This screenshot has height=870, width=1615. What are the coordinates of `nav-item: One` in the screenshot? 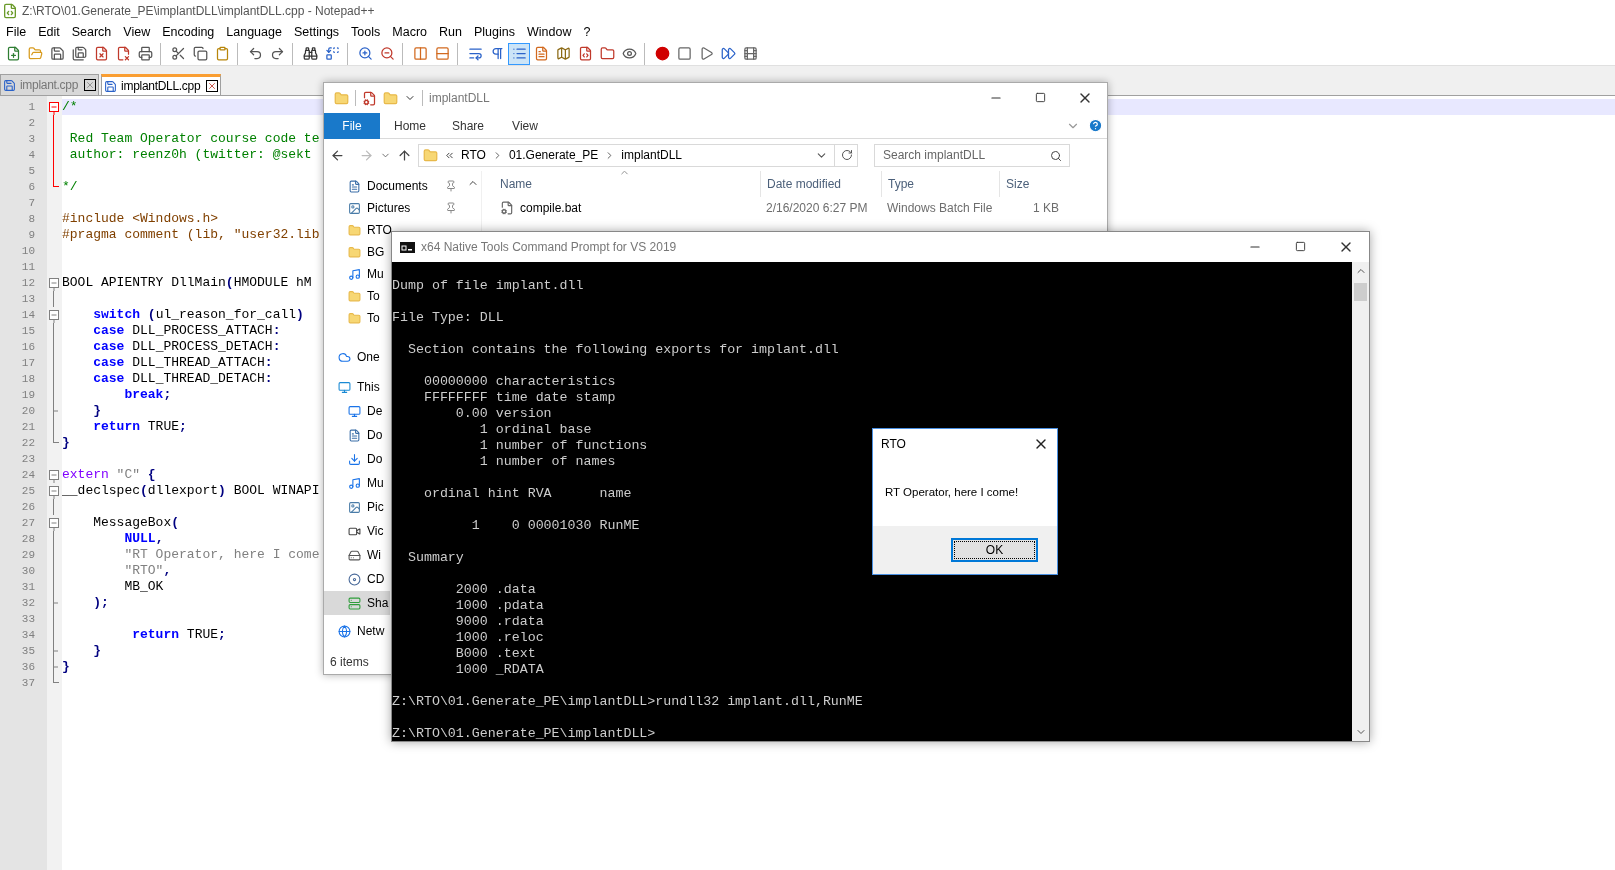 It's located at (357, 357).